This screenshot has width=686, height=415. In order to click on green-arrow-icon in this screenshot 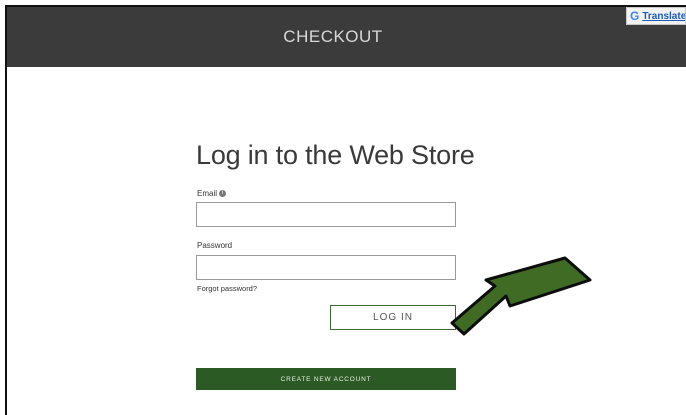, I will do `click(521, 296)`.